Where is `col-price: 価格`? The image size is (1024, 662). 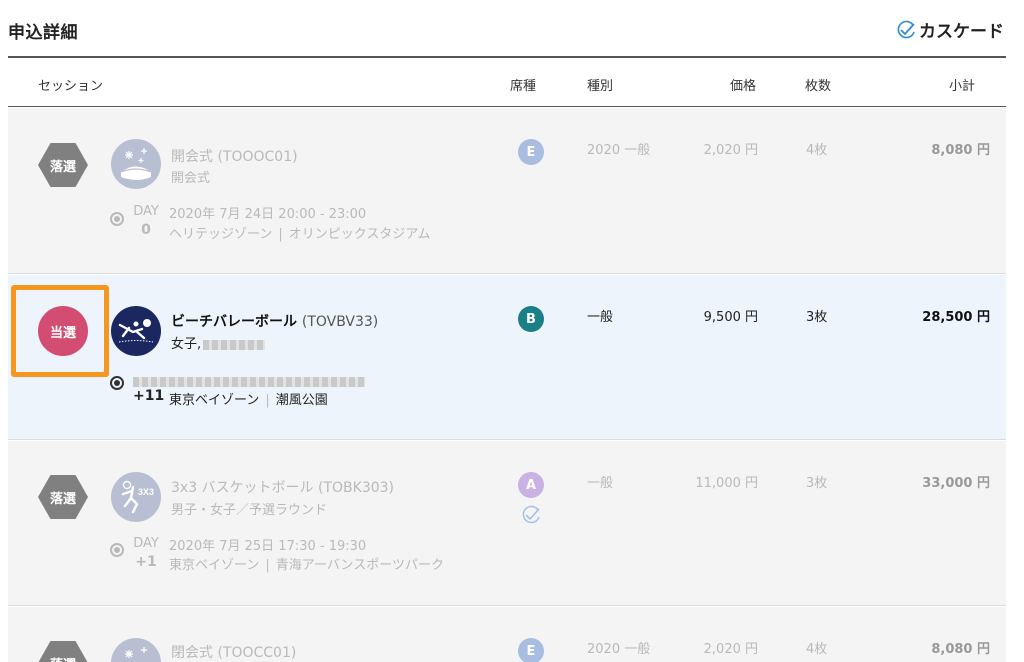
col-price: 価格 is located at coordinates (743, 86).